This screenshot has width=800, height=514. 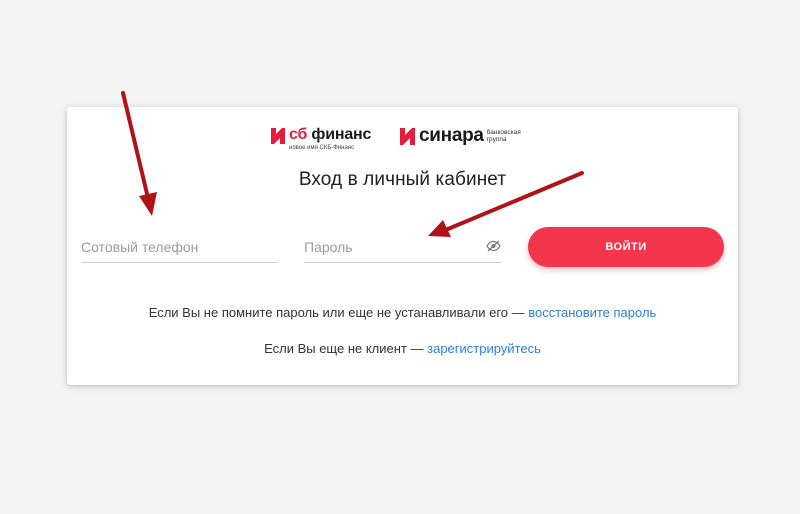 What do you see at coordinates (402, 179) in the screenshot?
I see `page-title: Вход в личный кабинет` at bounding box center [402, 179].